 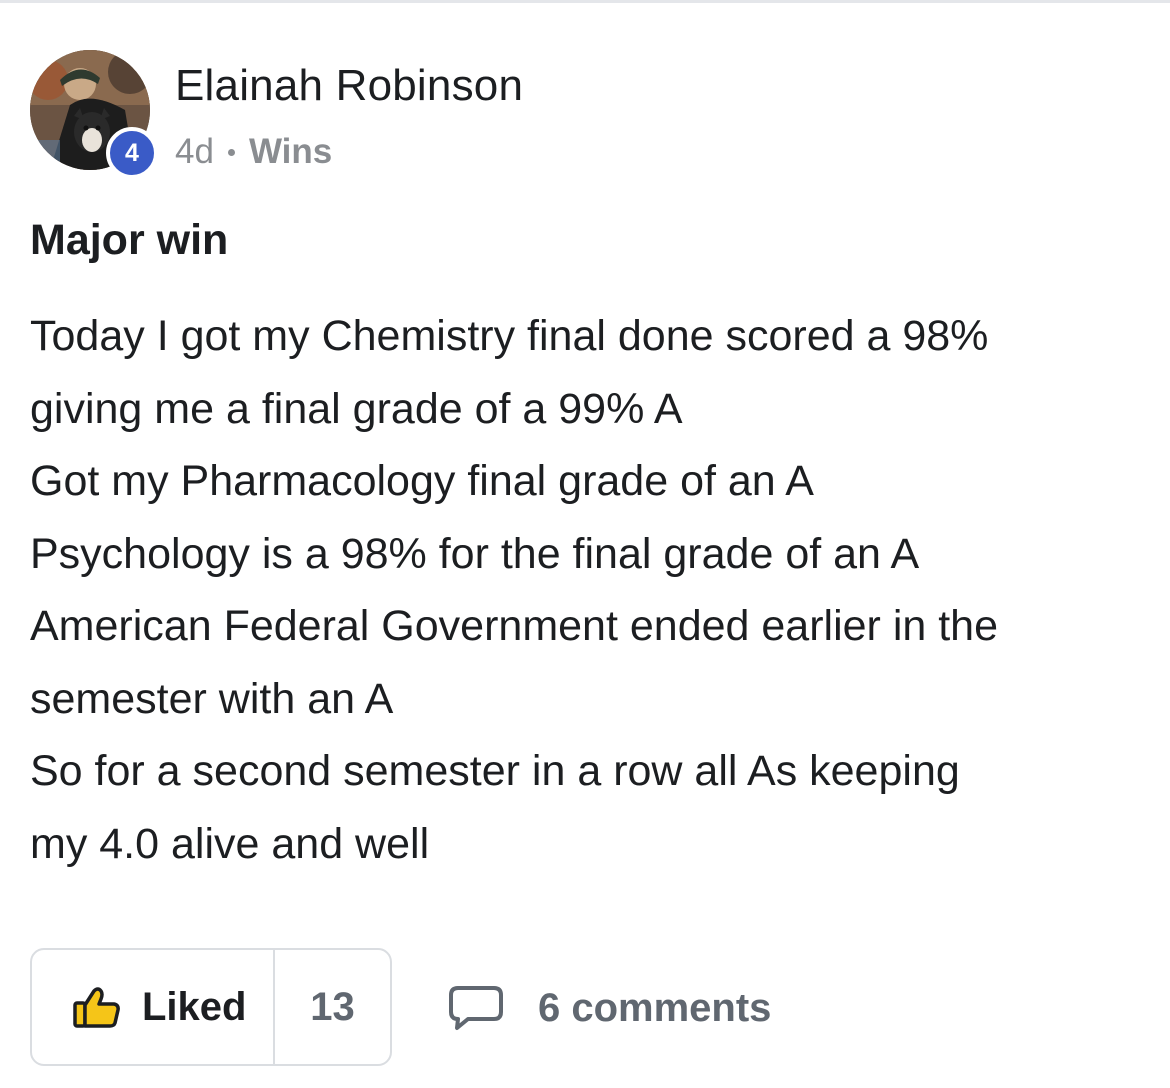 I want to click on comments-label: 6 comments, so click(x=655, y=1007).